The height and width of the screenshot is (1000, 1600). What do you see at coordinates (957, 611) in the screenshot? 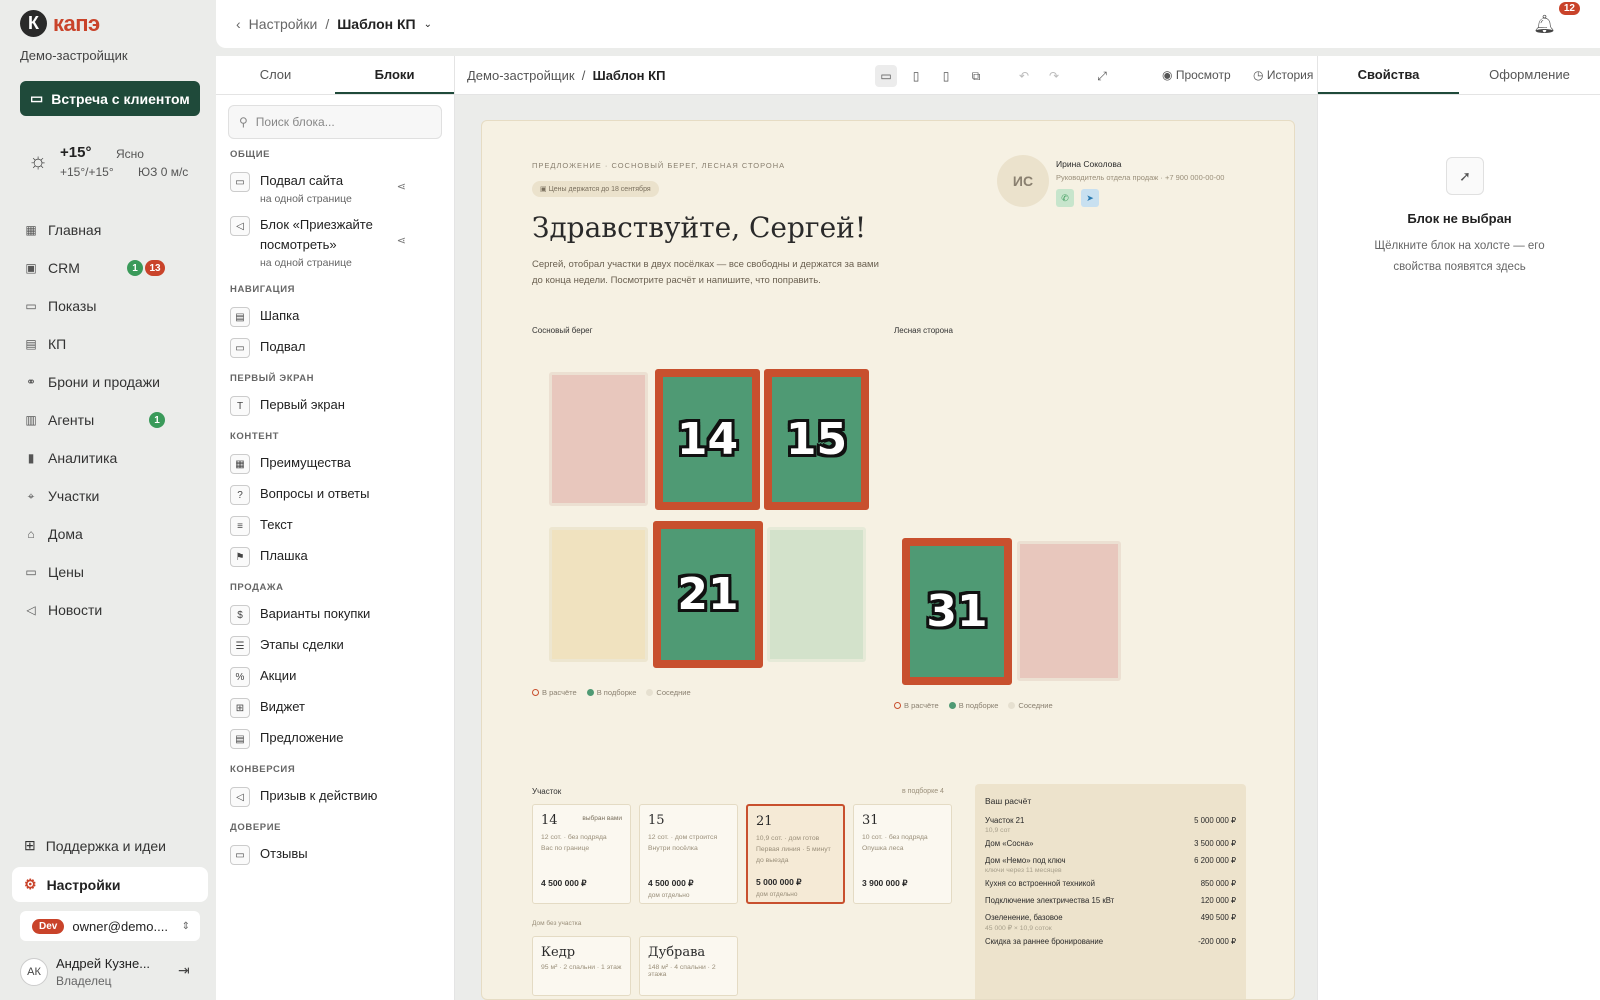
I see `plot-31: 31` at bounding box center [957, 611].